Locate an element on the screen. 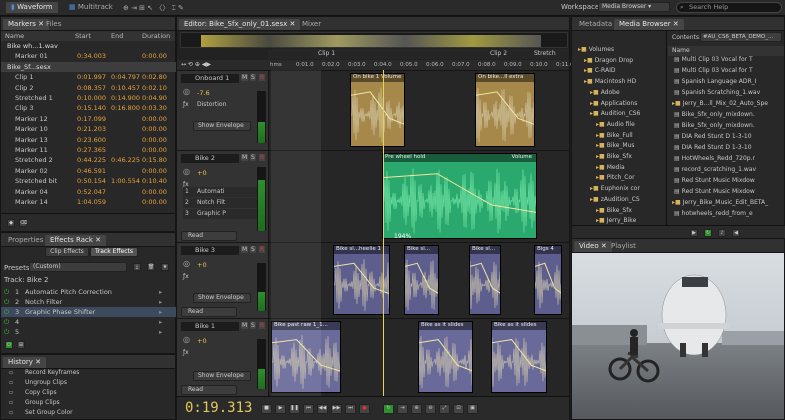 This screenshot has width=785, height=420. marker-row: Marker 02 0:46.591 0:00.00 is located at coordinates (88, 171).